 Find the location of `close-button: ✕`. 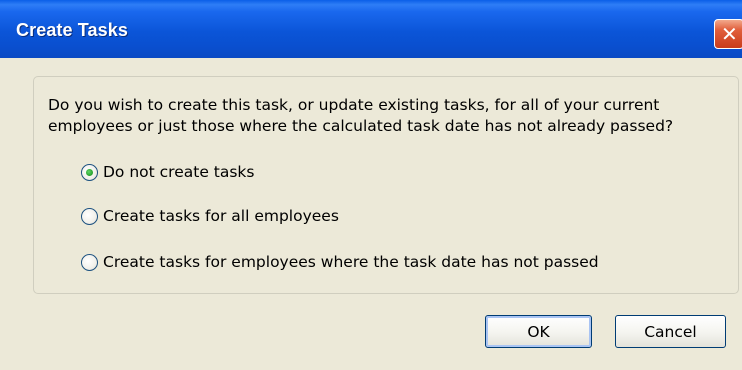

close-button: ✕ is located at coordinates (728, 34).